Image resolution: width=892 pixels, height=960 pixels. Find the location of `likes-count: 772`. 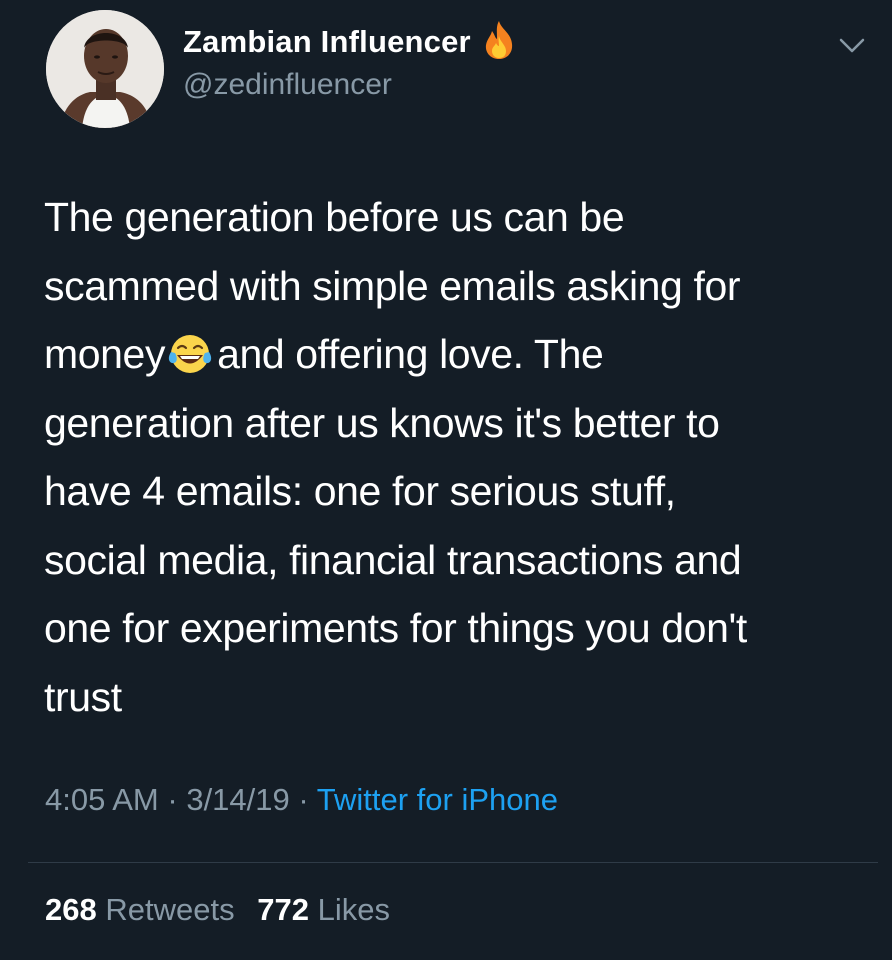

likes-count: 772 is located at coordinates (283, 909).